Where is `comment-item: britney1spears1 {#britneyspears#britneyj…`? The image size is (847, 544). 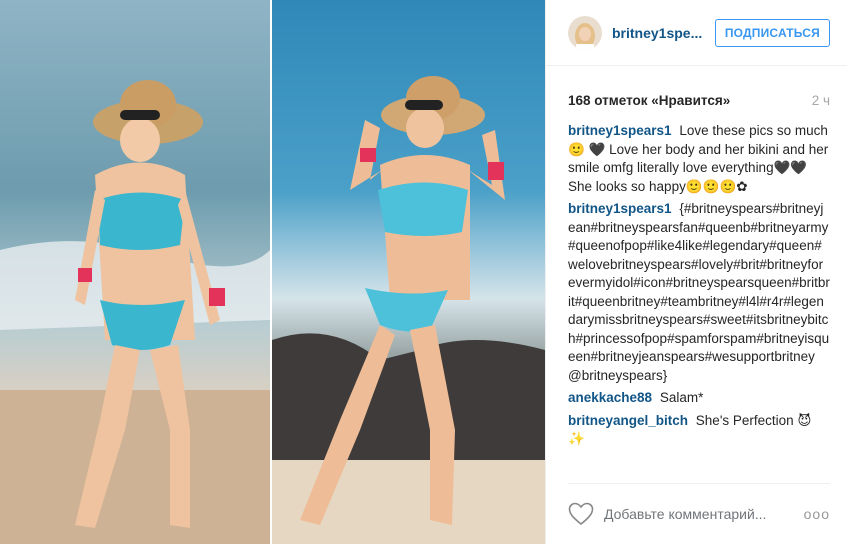
comment-item: britney1spears1 {#britneyspears#britneyj… is located at coordinates (699, 292).